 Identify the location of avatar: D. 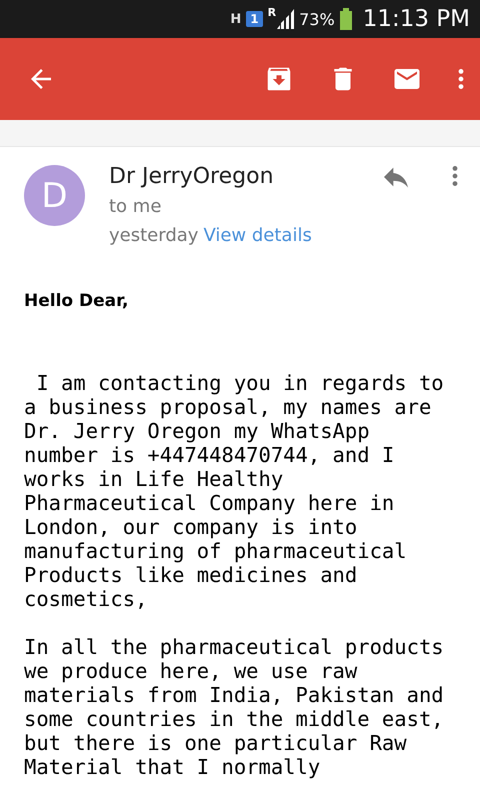
(54, 195).